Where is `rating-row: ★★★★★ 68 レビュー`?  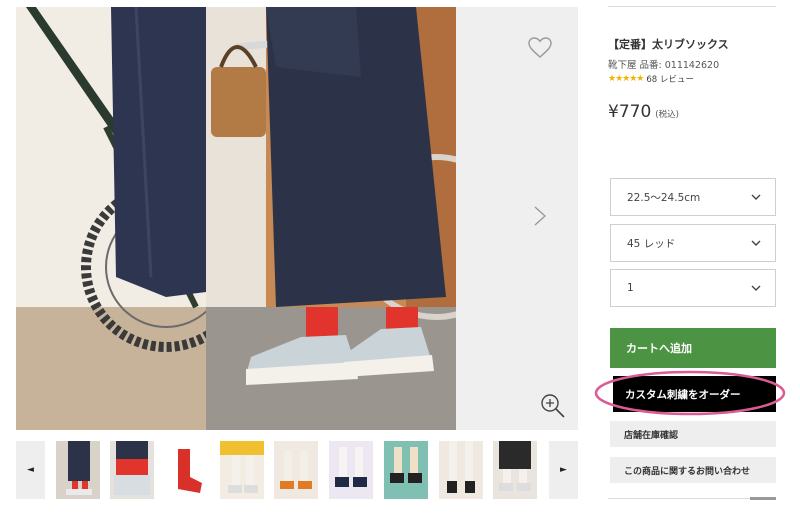
rating-row: ★★★★★ 68 レビュー is located at coordinates (651, 79).